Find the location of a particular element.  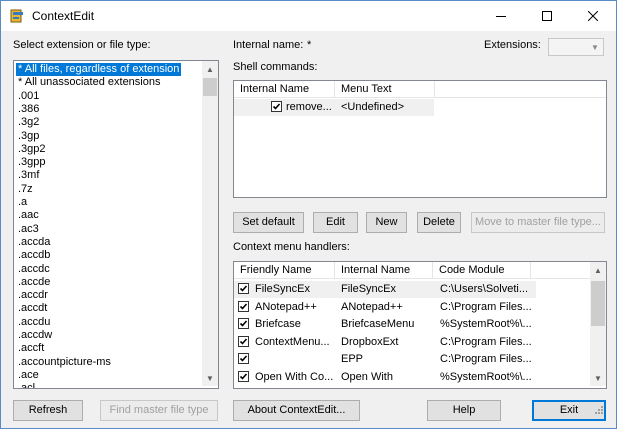

list-item: .ace is located at coordinates (28, 375).